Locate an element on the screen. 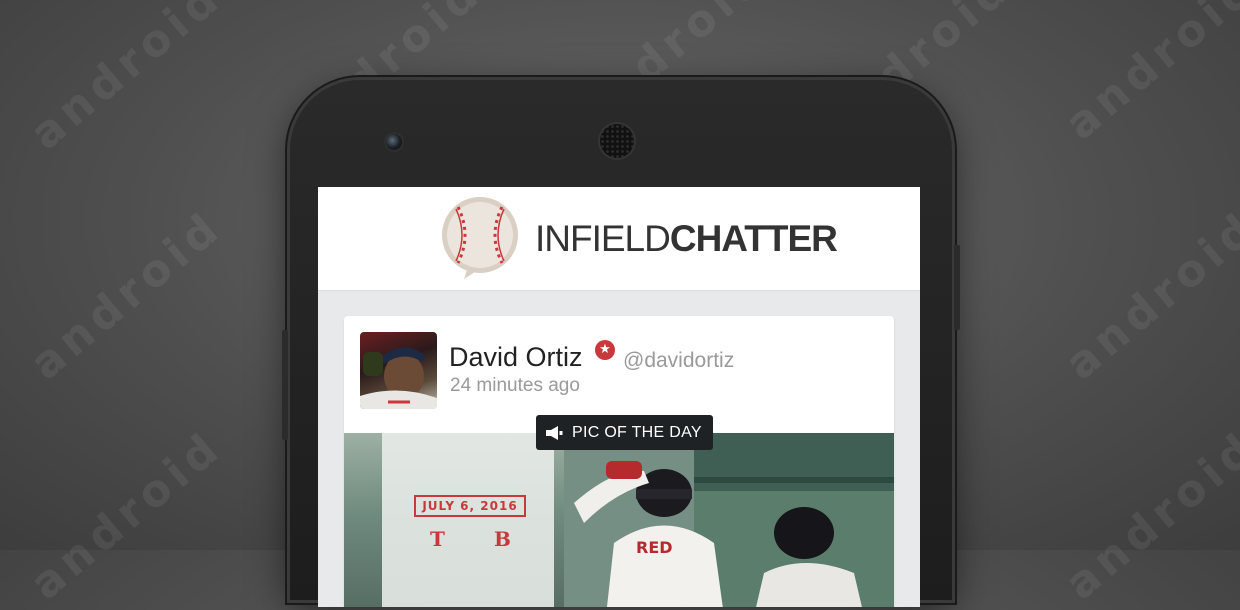 This screenshot has height=610, width=1240. logo-light-text: INFIELD is located at coordinates (603, 238).